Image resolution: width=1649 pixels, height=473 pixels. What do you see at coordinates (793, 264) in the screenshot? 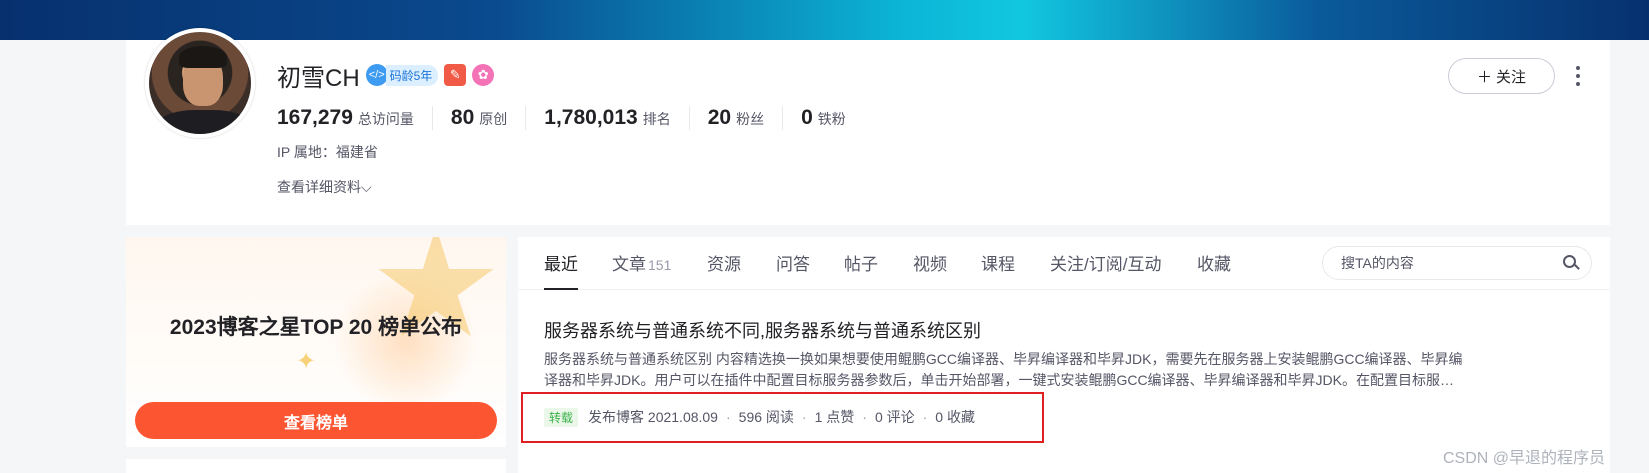
I see `tab-label: 问答` at bounding box center [793, 264].